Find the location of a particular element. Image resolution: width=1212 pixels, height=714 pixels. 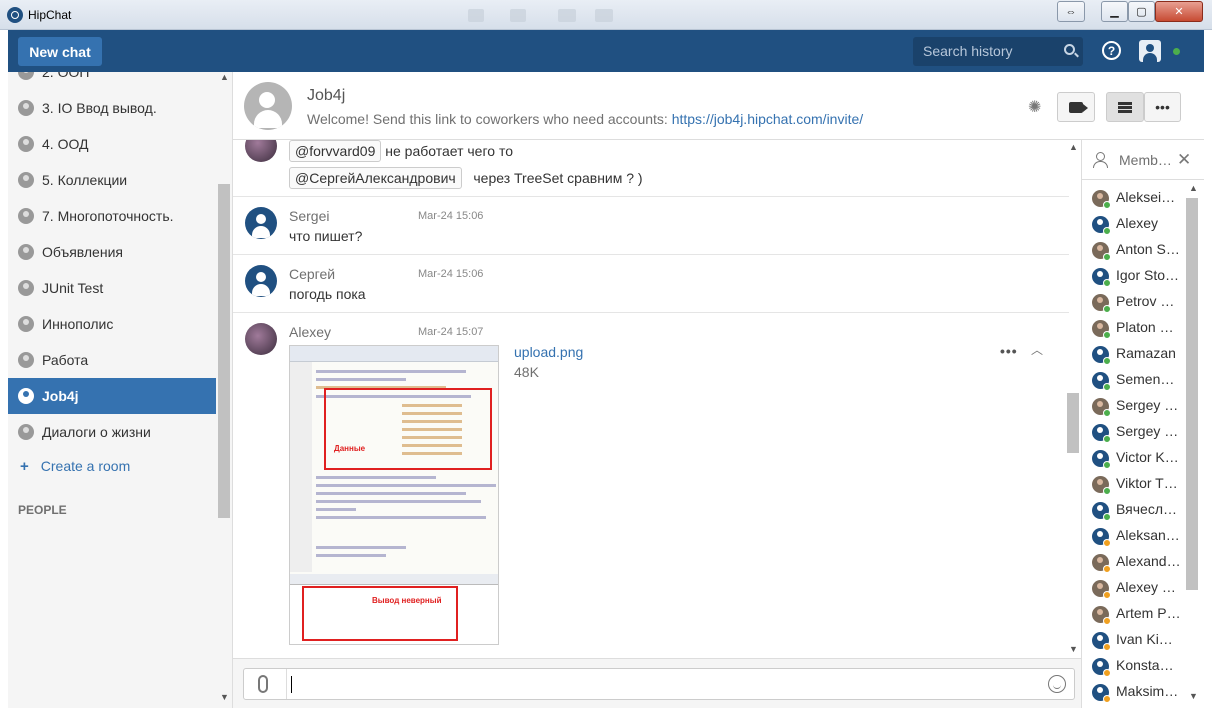

ellipsis-icon: ••• is located at coordinates (1162, 107).